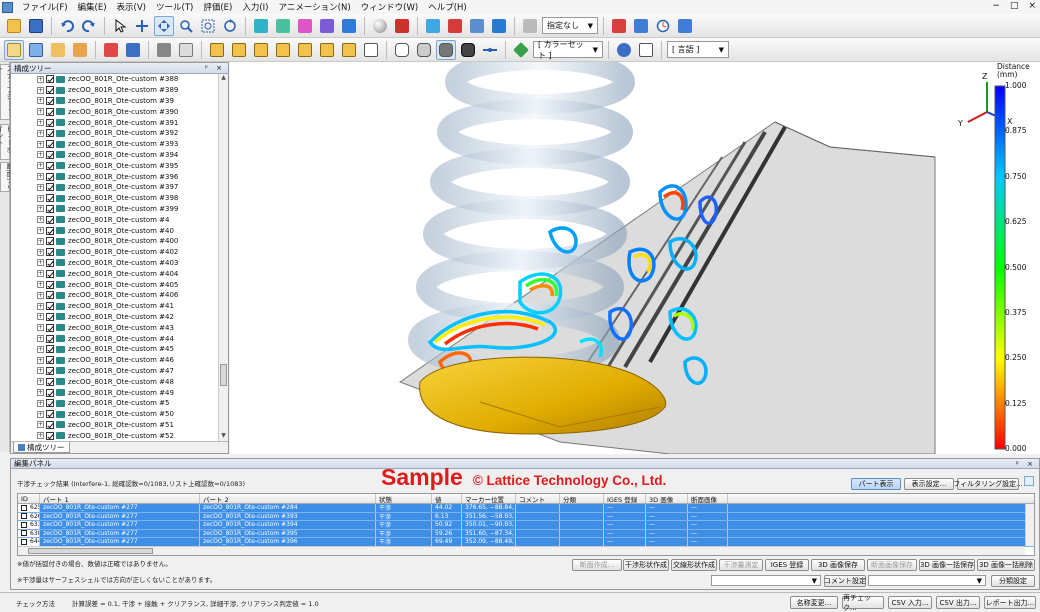 The image size is (1040, 612). Describe the element at coordinates (619, 26) in the screenshot. I see `dimension-button` at that location.